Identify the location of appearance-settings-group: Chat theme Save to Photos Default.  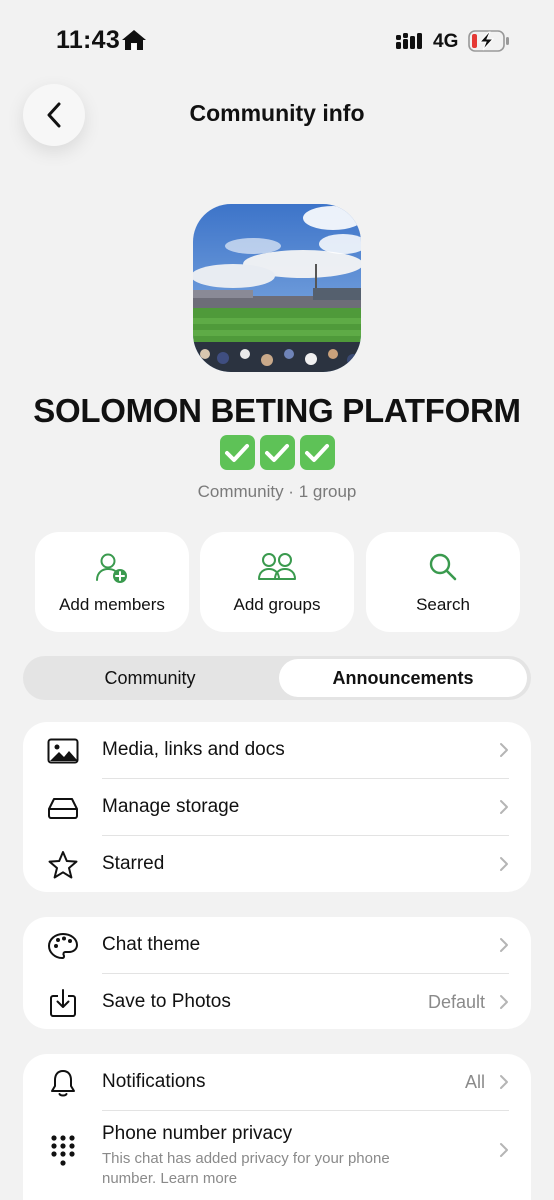
(277, 973).